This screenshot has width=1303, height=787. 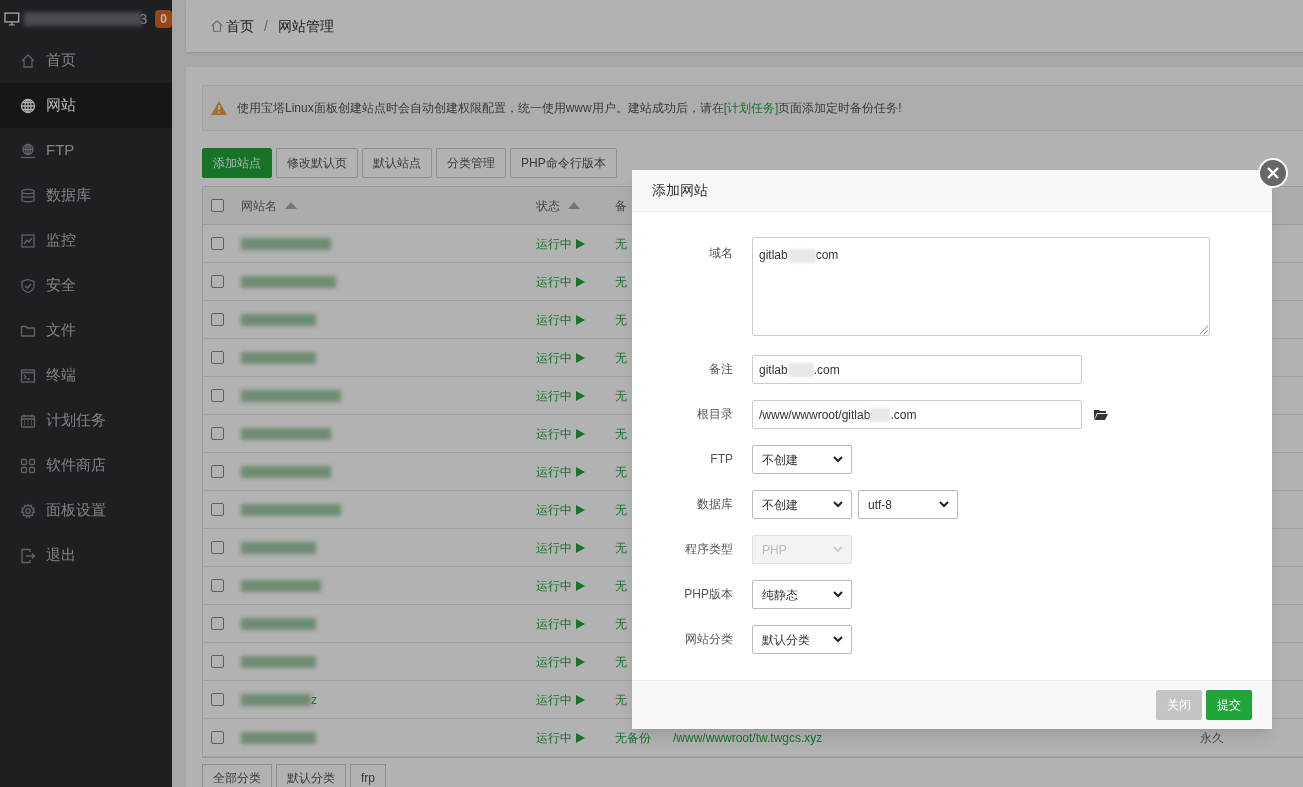 What do you see at coordinates (708, 639) in the screenshot?
I see `field-label: 网站分类` at bounding box center [708, 639].